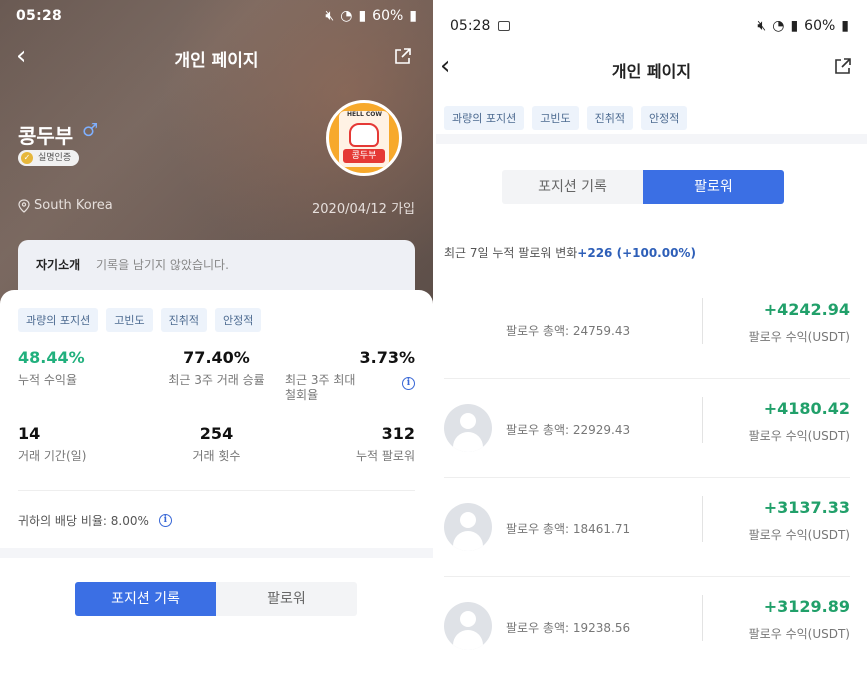 This screenshot has width=867, height=674. I want to click on stat-label: 누적 수익율, so click(48, 380).